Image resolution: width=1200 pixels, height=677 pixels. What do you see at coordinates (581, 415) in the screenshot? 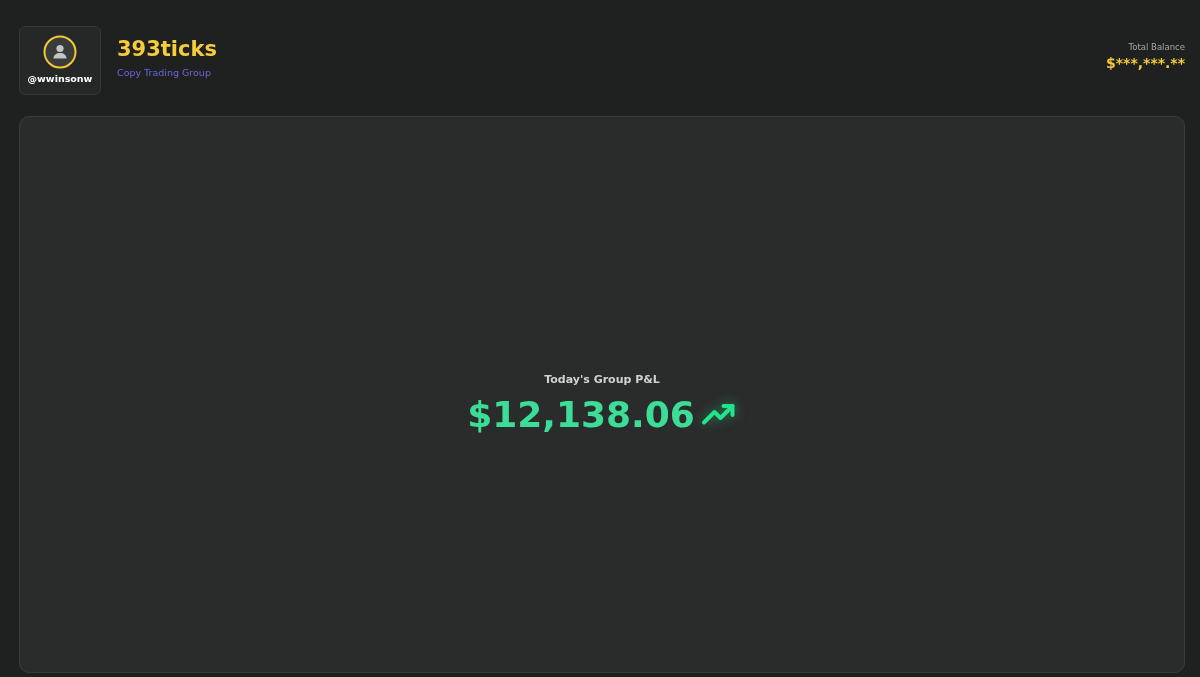
I see `pnl-value: $12,138.06` at bounding box center [581, 415].